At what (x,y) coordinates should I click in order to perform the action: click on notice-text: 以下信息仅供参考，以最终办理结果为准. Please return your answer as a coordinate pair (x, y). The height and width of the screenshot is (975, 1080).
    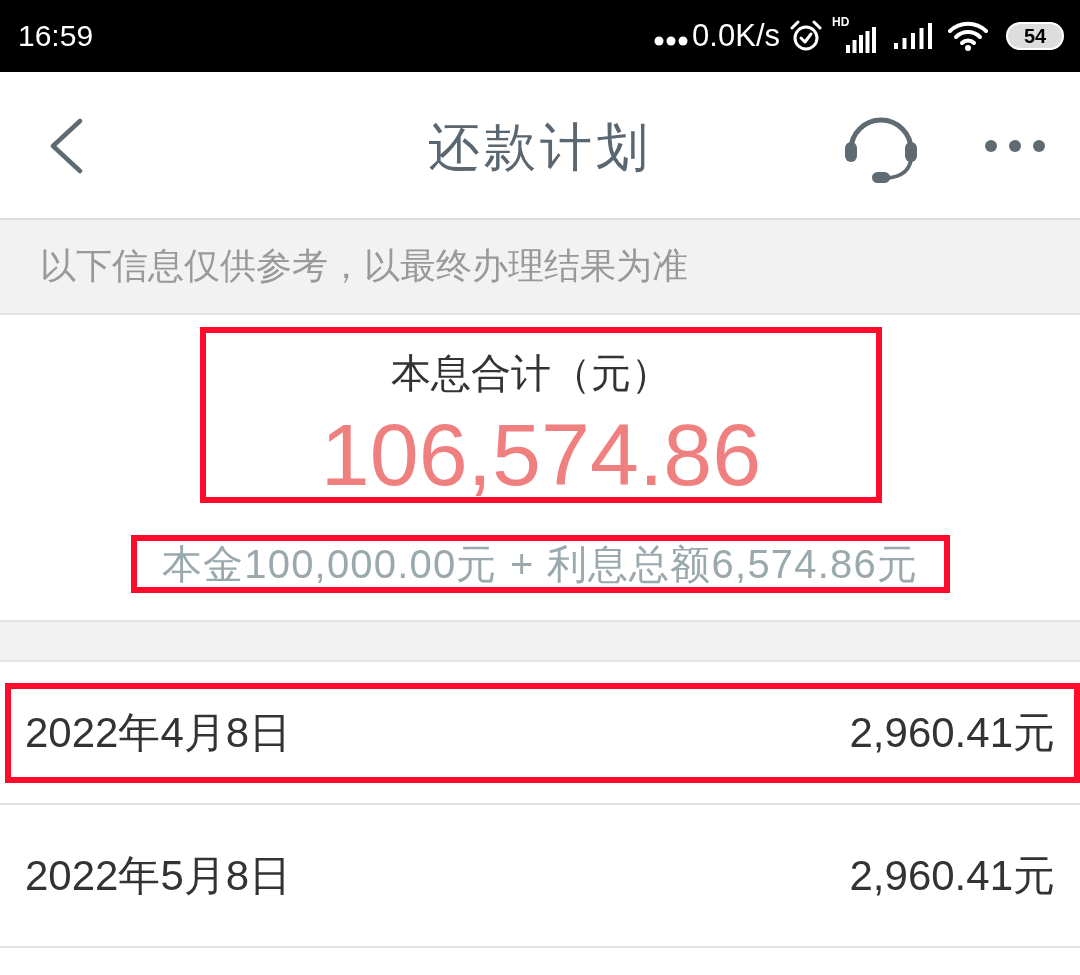
    Looking at the image, I should click on (364, 266).